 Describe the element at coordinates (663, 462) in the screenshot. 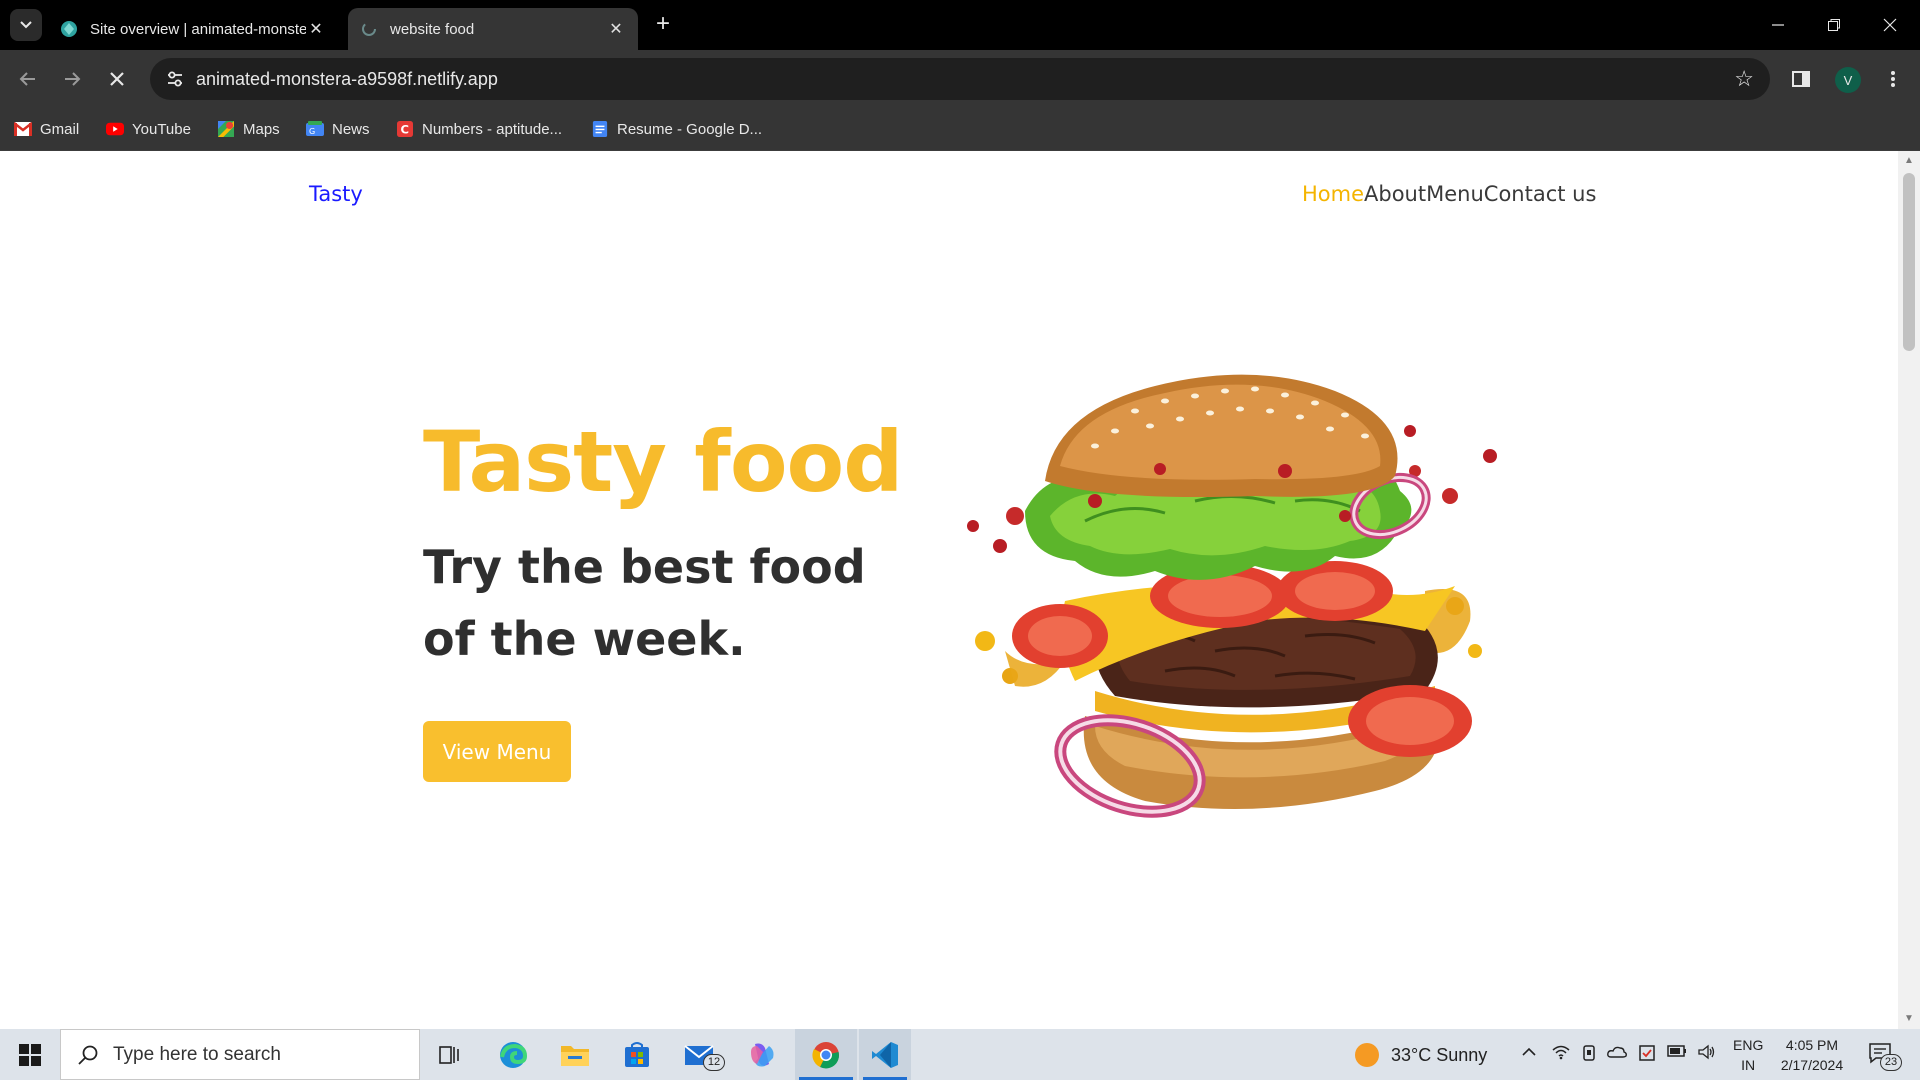

I see `hero-title: Tasty food` at that location.